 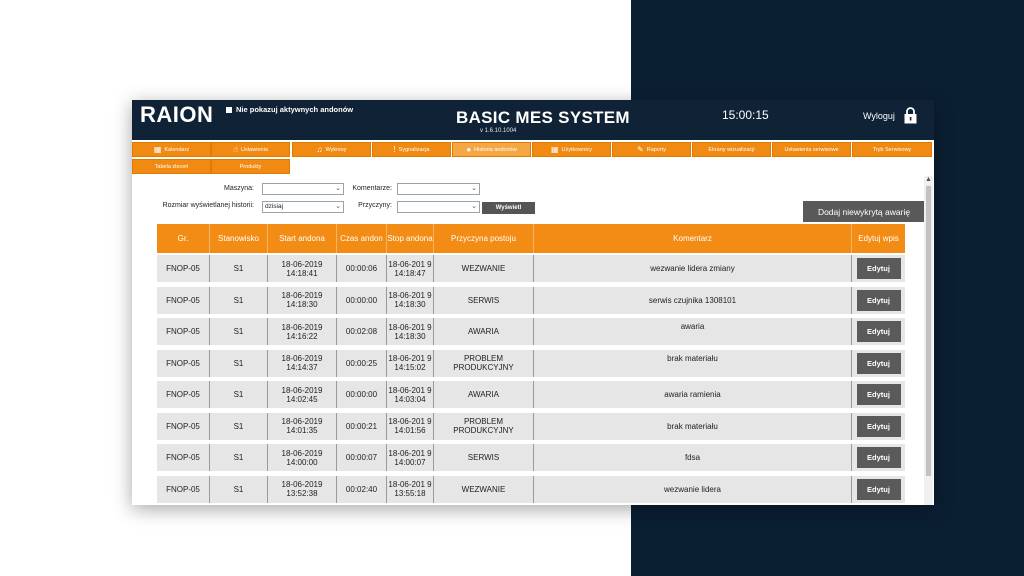 What do you see at coordinates (409, 268) in the screenshot?
I see `cell-stop: 18-06-201 9 14:18:47` at bounding box center [409, 268].